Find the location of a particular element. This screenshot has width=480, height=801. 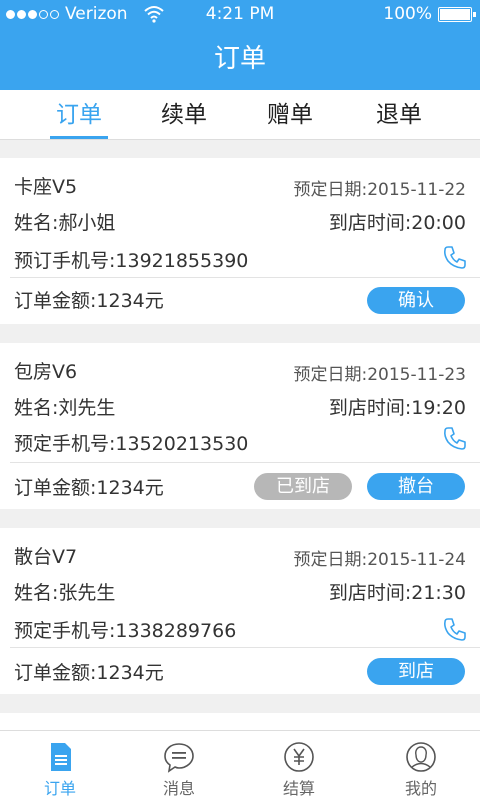

phone-number: 预定手机号:1338289766 is located at coordinates (125, 631).